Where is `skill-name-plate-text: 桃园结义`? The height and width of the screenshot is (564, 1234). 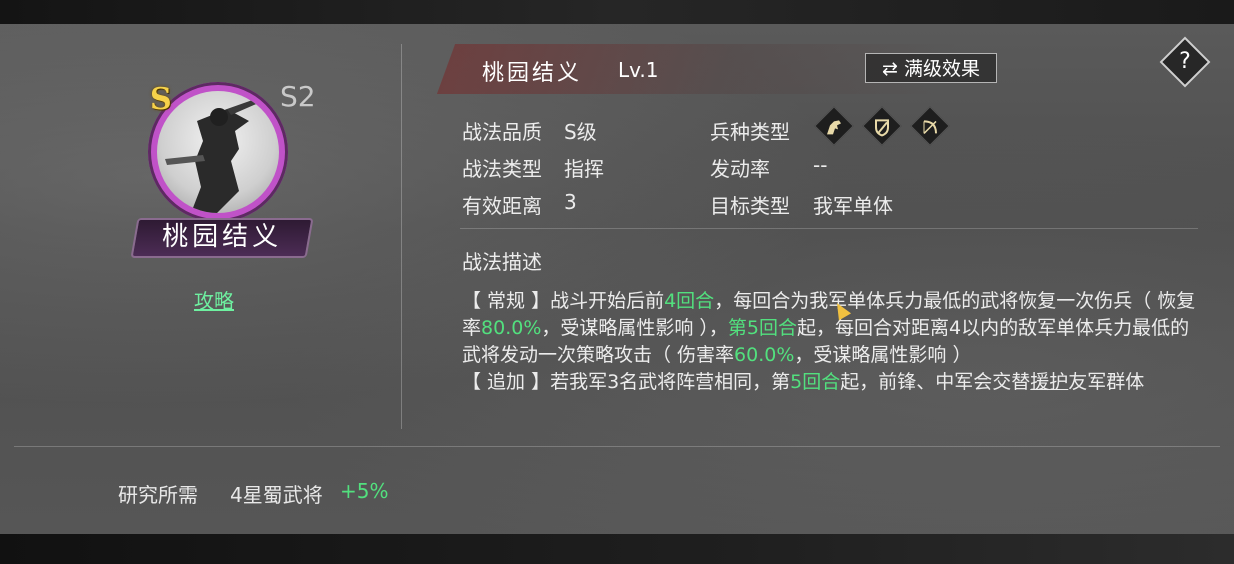
skill-name-plate-text: 桃园结义 is located at coordinates (222, 237).